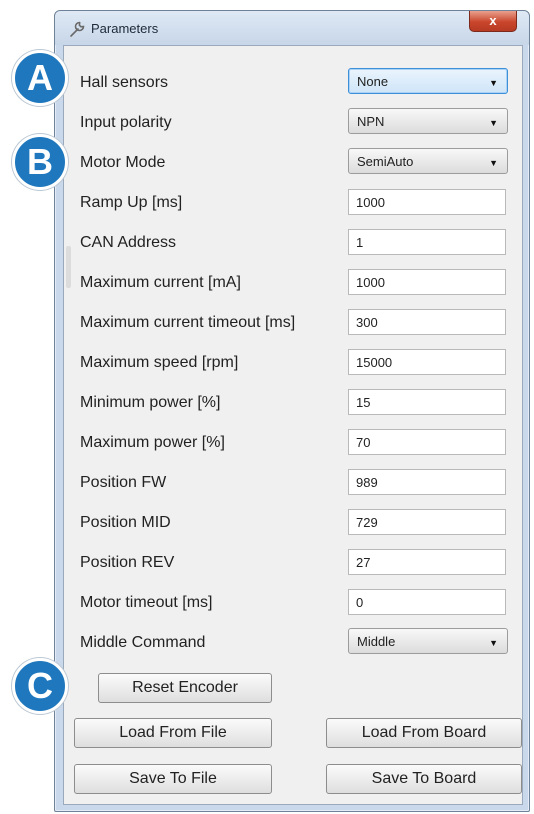  I want to click on param-row-max-current-timeout: Maximum current timeout [ms] 300, so click(293, 324).